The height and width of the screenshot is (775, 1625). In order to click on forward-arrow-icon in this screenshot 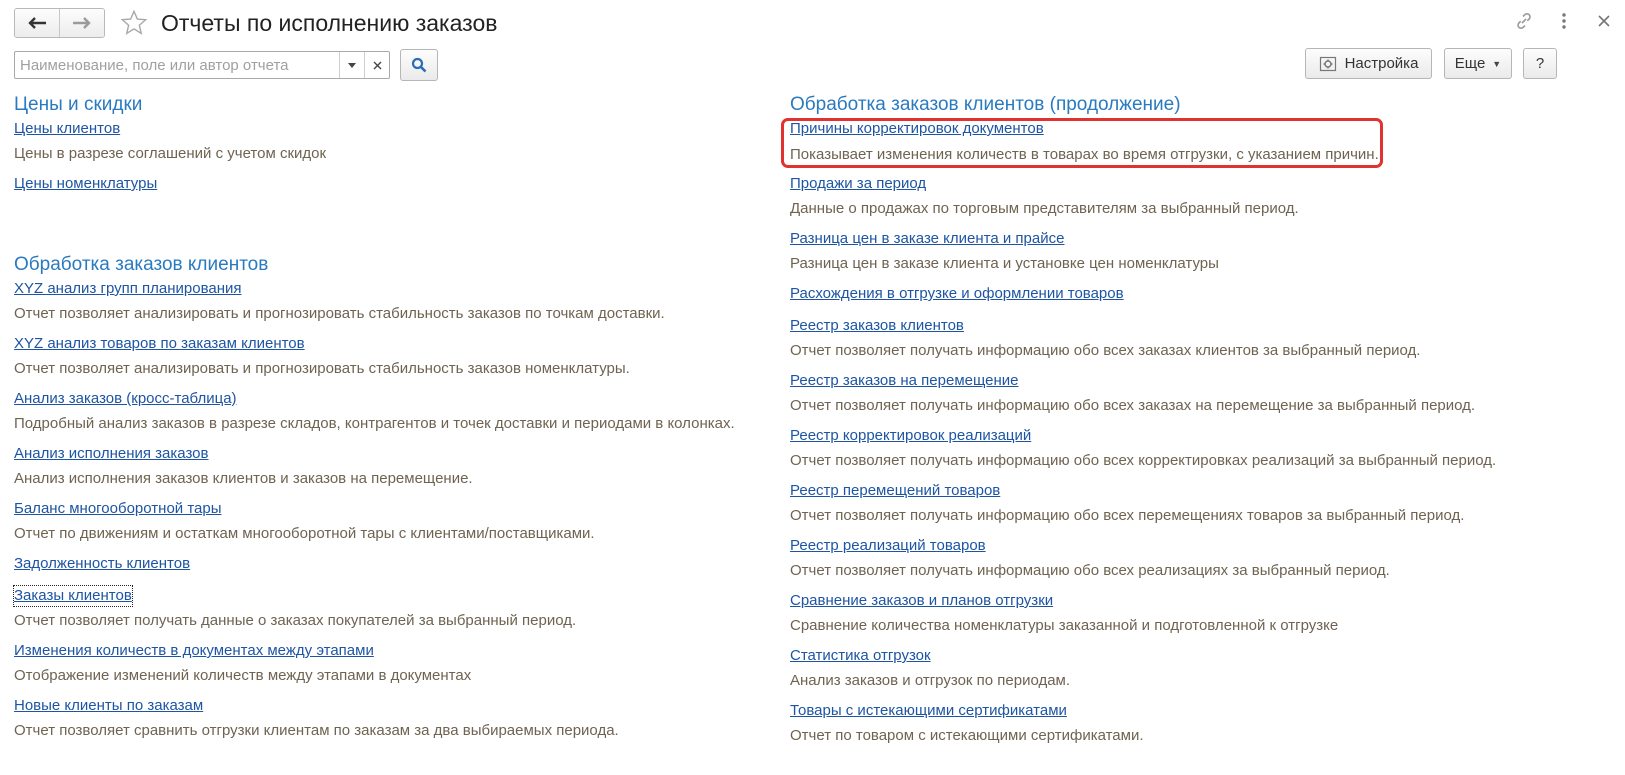, I will do `click(82, 23)`.